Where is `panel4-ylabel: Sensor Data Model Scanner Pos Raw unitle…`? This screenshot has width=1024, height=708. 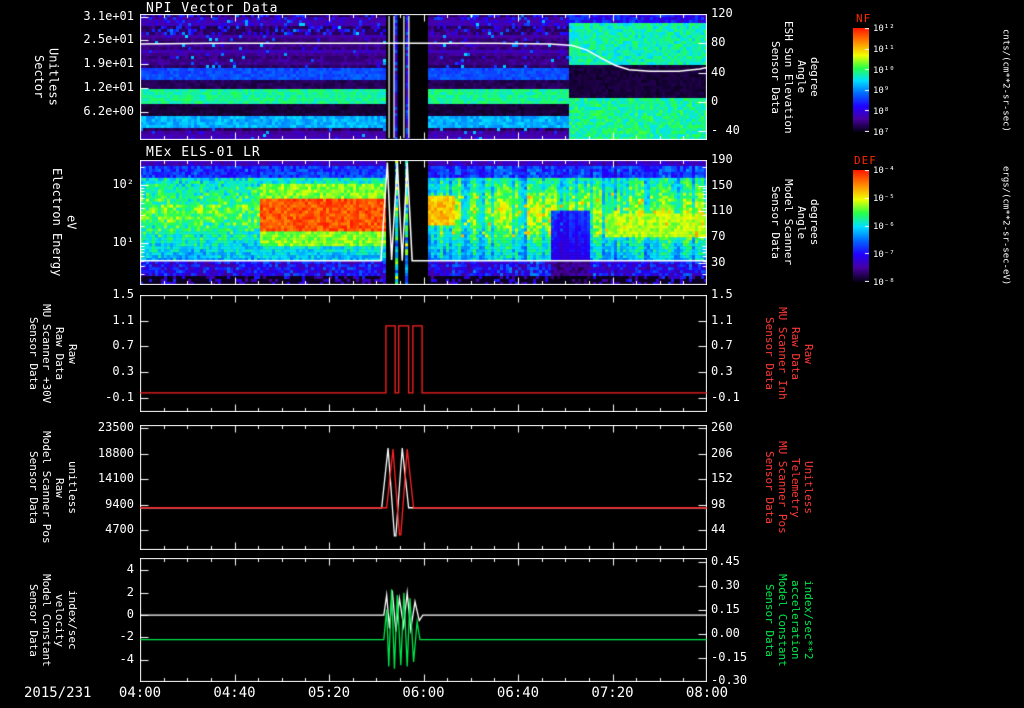
panel4-ylabel: Sensor Data Model Scanner Pos Raw unitle… is located at coordinates (52, 487).